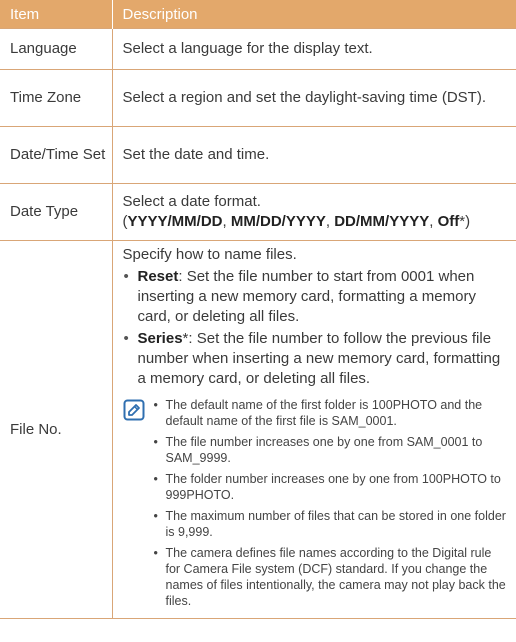 The image size is (516, 642). Describe the element at coordinates (56, 49) in the screenshot. I see `item-language: Language` at that location.